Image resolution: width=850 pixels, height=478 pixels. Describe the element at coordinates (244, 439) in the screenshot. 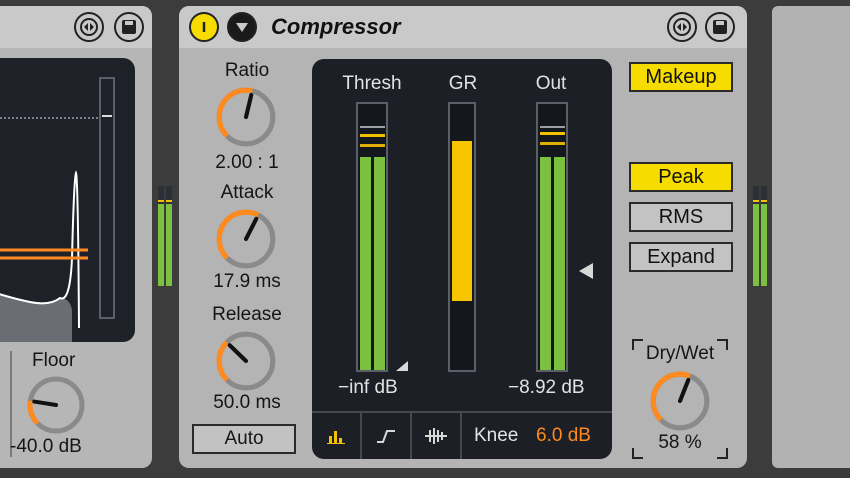

I see `auto-release-button: Auto` at that location.